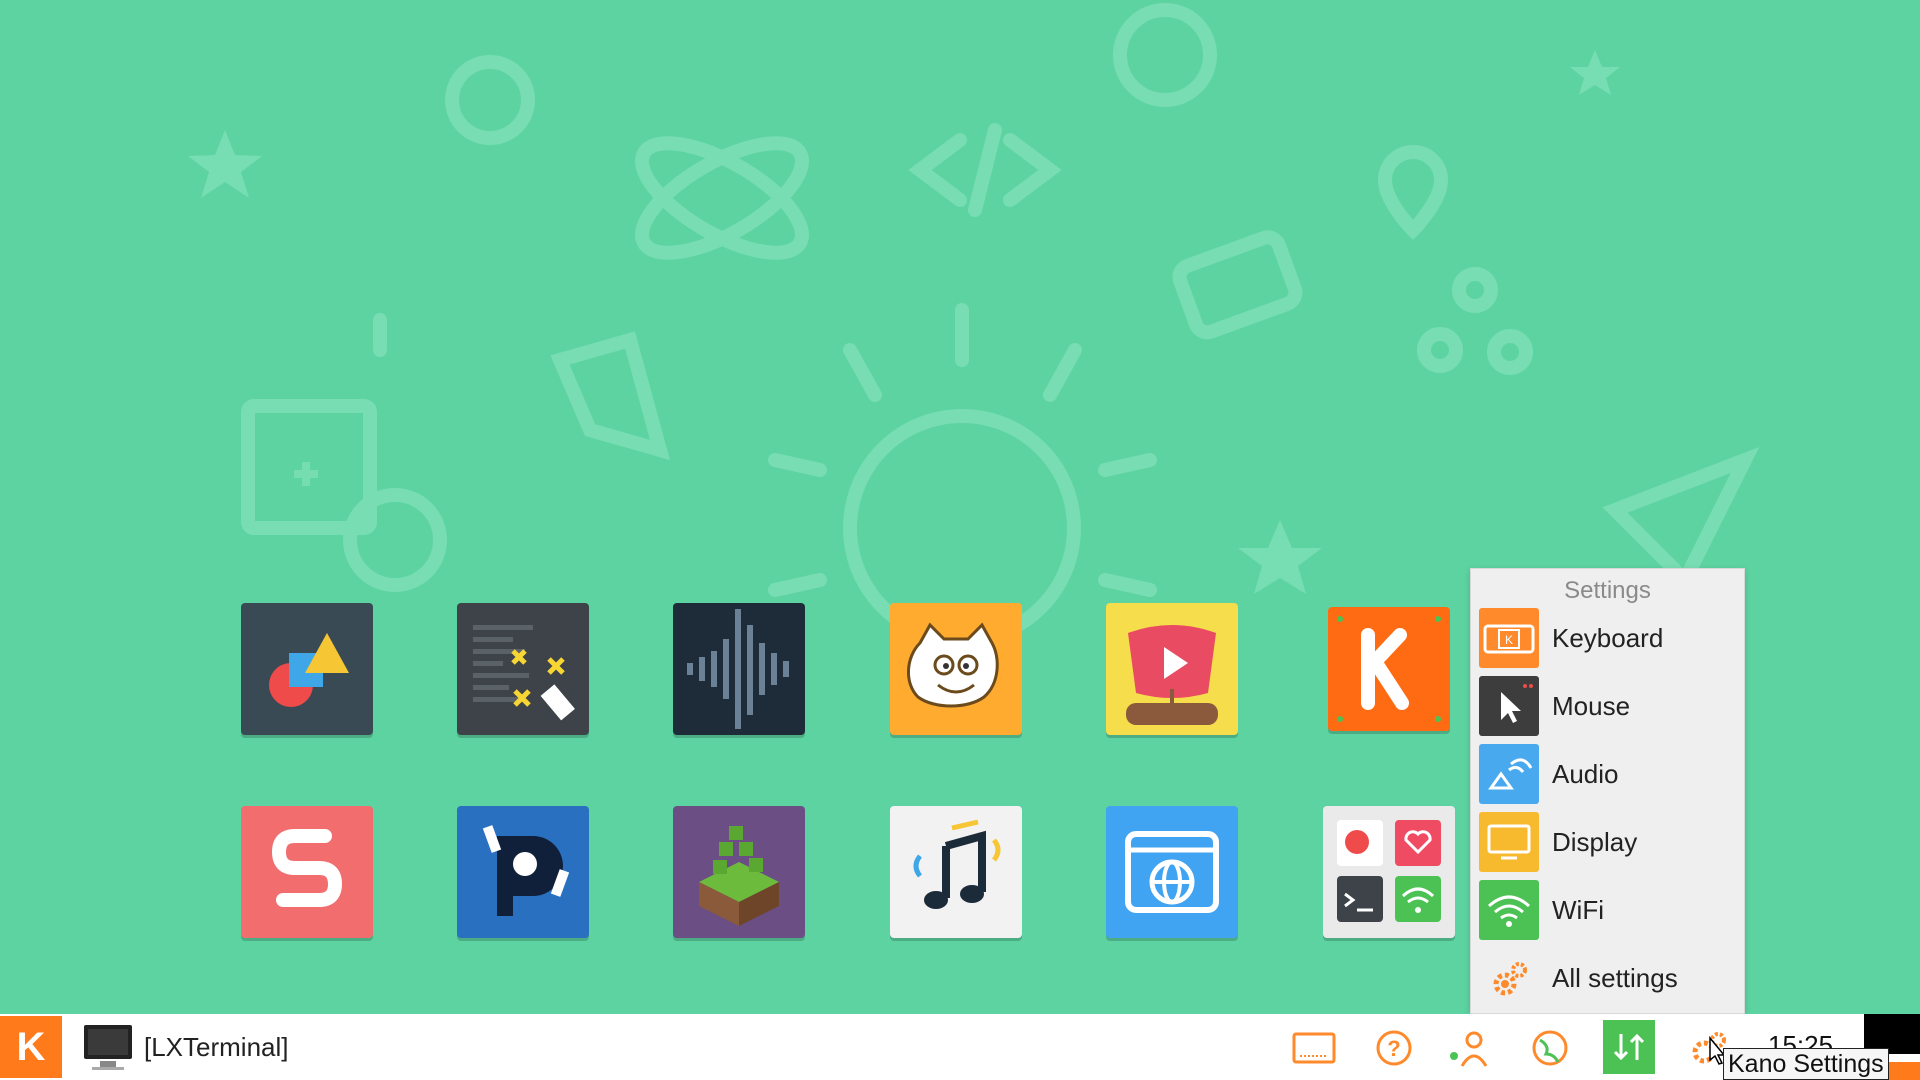  What do you see at coordinates (1509, 978) in the screenshot?
I see `gears-icon` at bounding box center [1509, 978].